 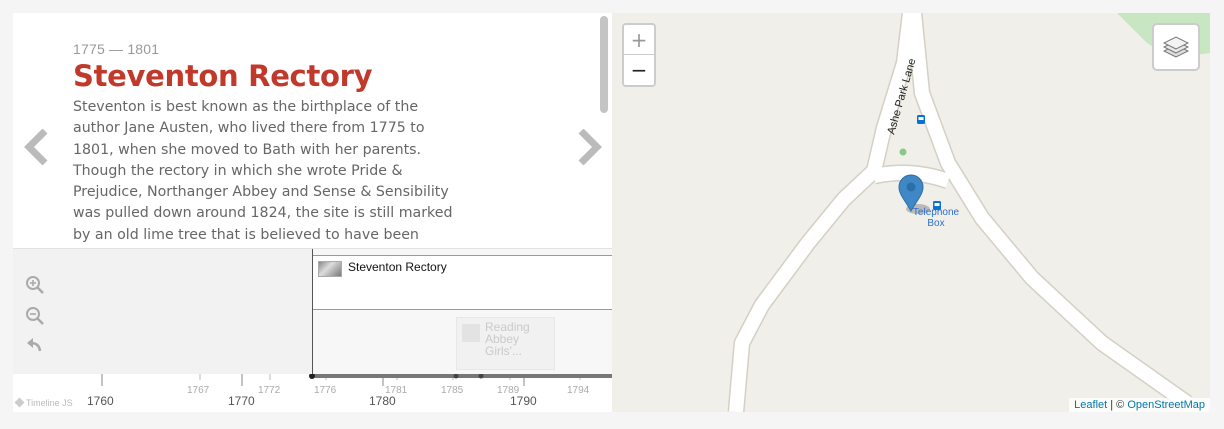 I want to click on timeline-event-dot, so click(x=312, y=376).